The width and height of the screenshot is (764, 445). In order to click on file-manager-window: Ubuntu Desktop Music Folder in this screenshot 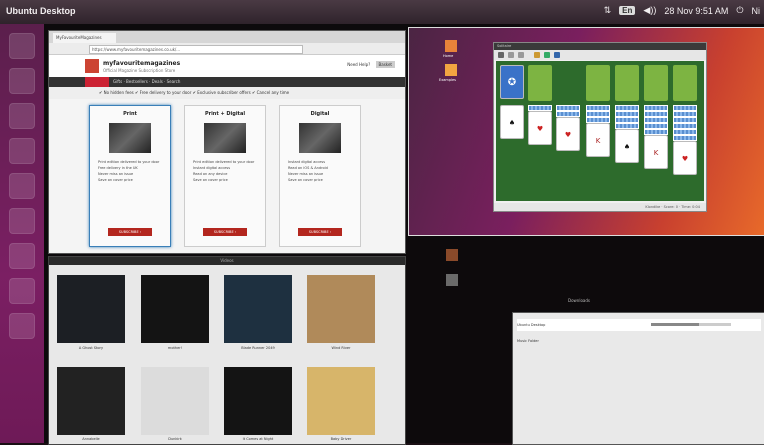, I will do `click(638, 378)`.